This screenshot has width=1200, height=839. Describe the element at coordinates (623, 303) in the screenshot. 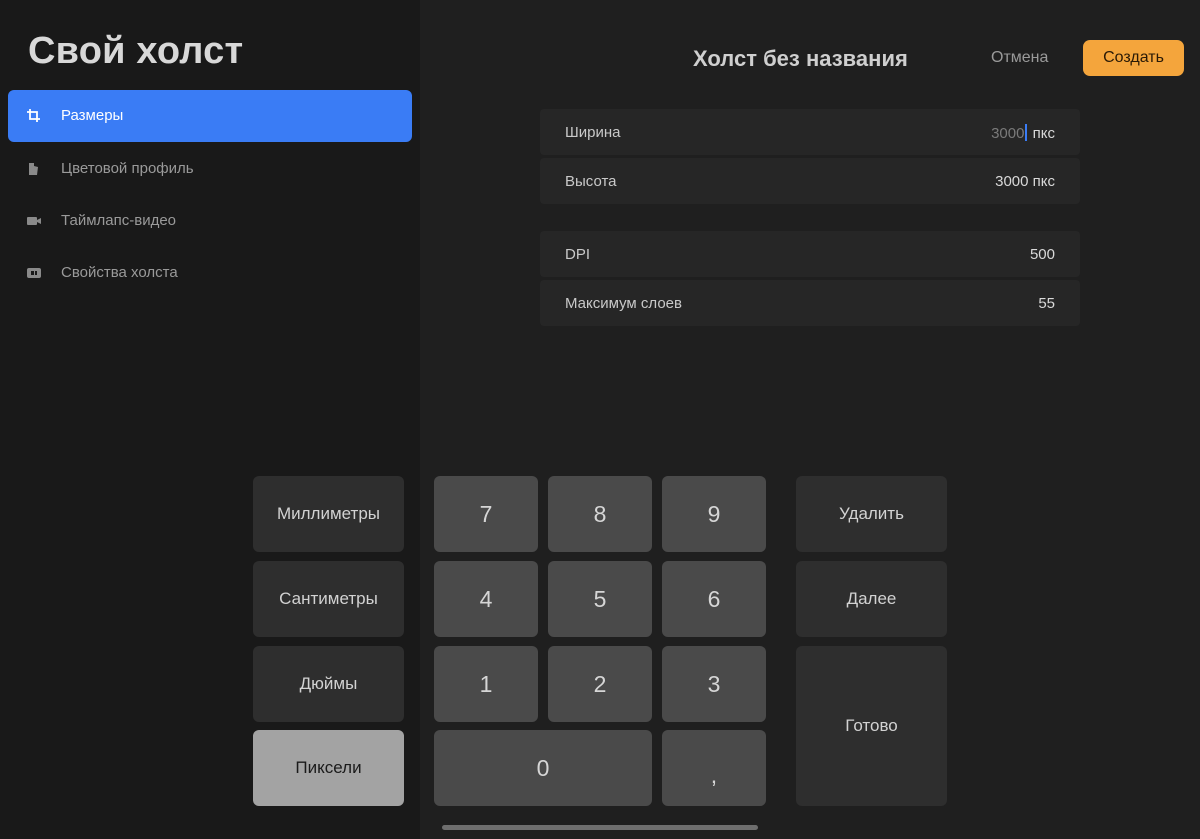

I see `max-layers-label: Максимум слоев` at that location.